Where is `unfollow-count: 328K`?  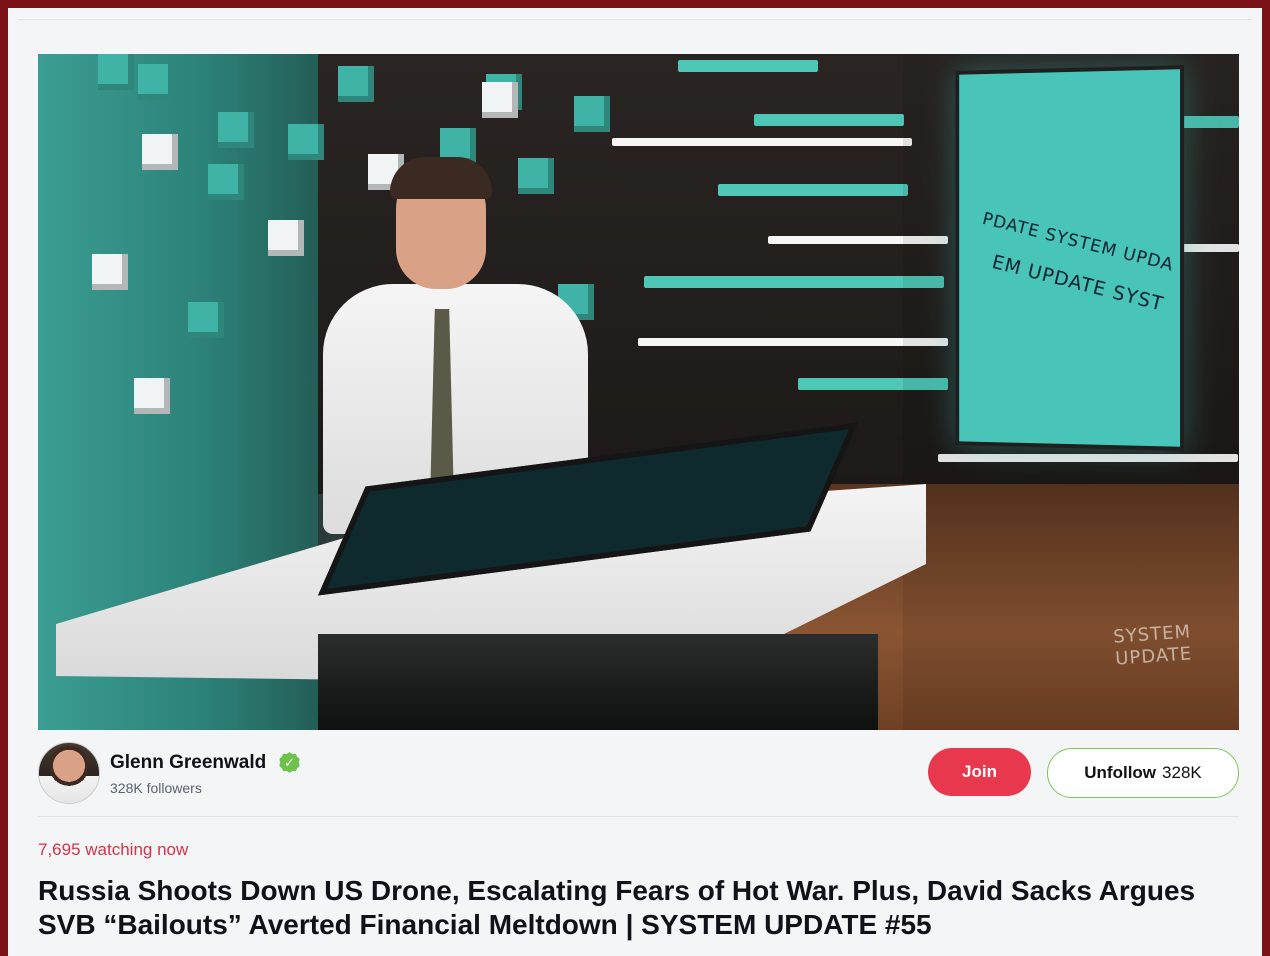
unfollow-count: 328K is located at coordinates (1182, 772).